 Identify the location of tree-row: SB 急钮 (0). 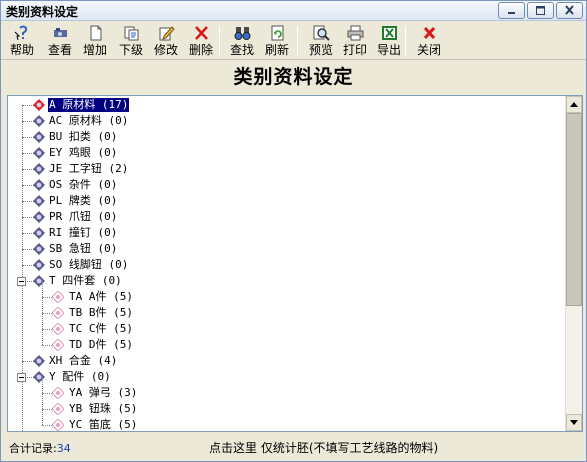
(287, 249).